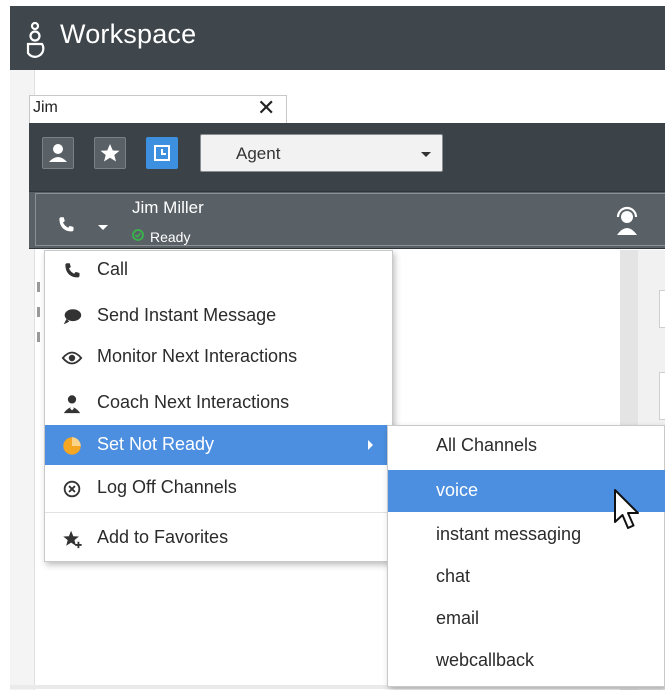  What do you see at coordinates (72, 489) in the screenshot?
I see `log-off-icon` at bounding box center [72, 489].